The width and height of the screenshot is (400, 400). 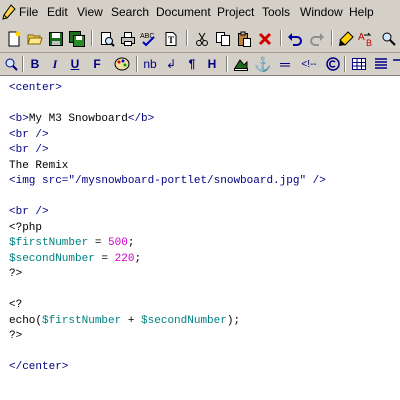 I want to click on copy-icon, so click(x=223, y=39).